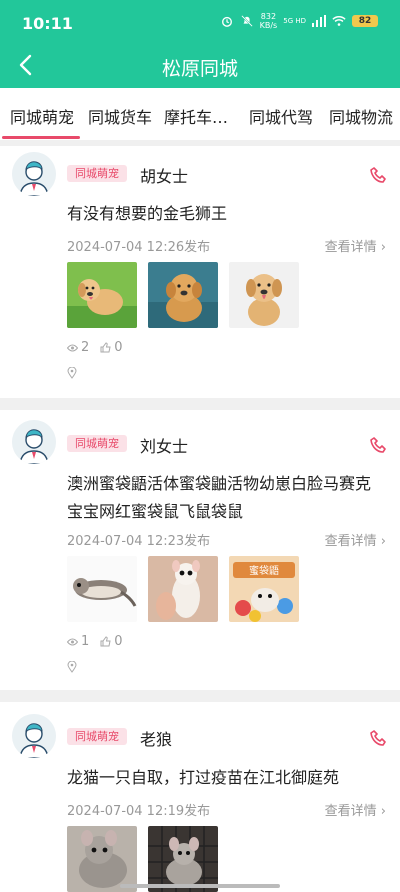 This screenshot has height=892, width=400. What do you see at coordinates (120, 116) in the screenshot?
I see `tab-trucks: 同城货车` at bounding box center [120, 116].